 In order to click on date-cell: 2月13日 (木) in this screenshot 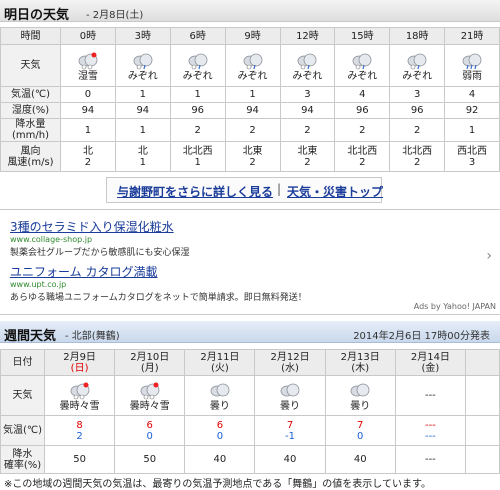, I will do `click(360, 362)`.